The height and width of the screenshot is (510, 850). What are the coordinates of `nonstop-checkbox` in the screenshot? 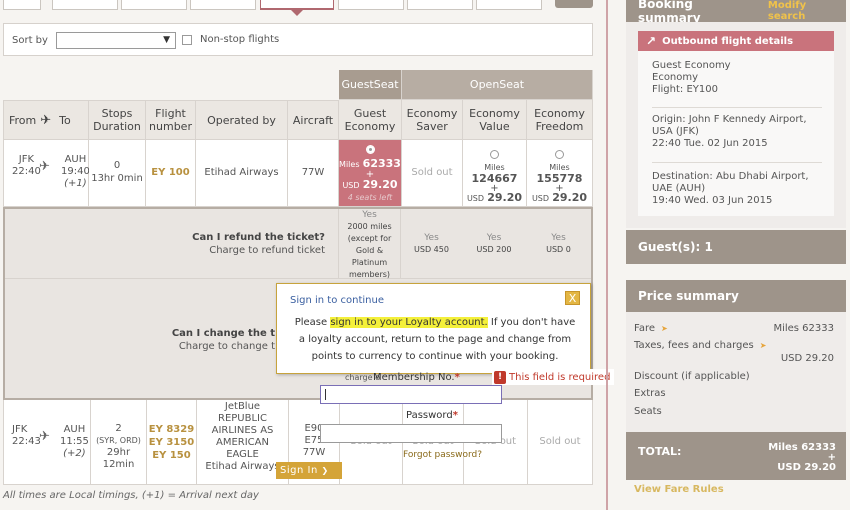 It's located at (187, 40).